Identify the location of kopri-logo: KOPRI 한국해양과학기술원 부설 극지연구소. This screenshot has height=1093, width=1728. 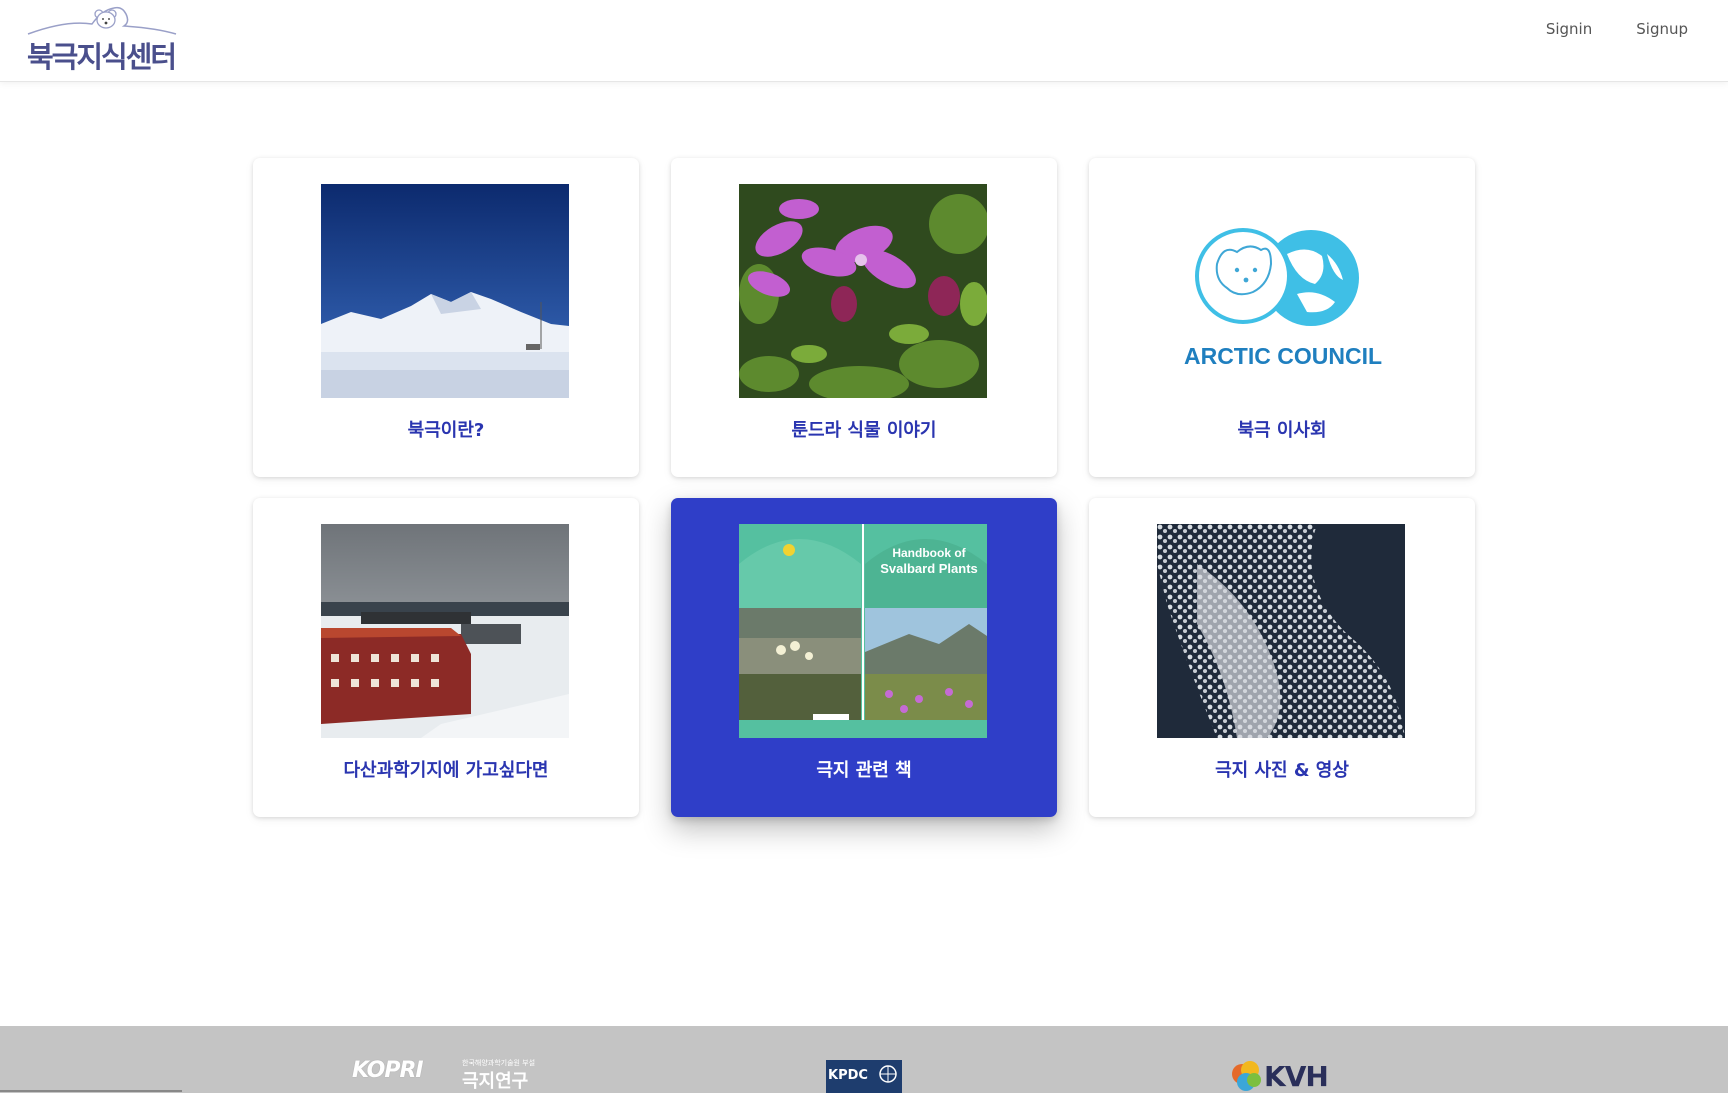
(447, 1075).